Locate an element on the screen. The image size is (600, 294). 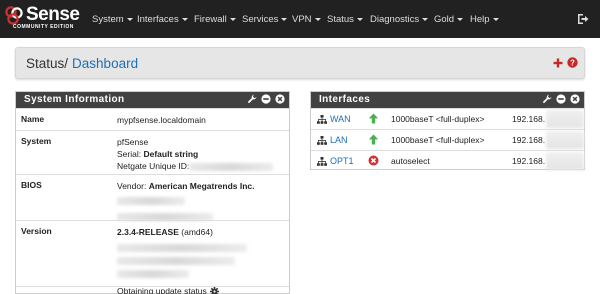
nav-gold: Gold is located at coordinates (449, 19).